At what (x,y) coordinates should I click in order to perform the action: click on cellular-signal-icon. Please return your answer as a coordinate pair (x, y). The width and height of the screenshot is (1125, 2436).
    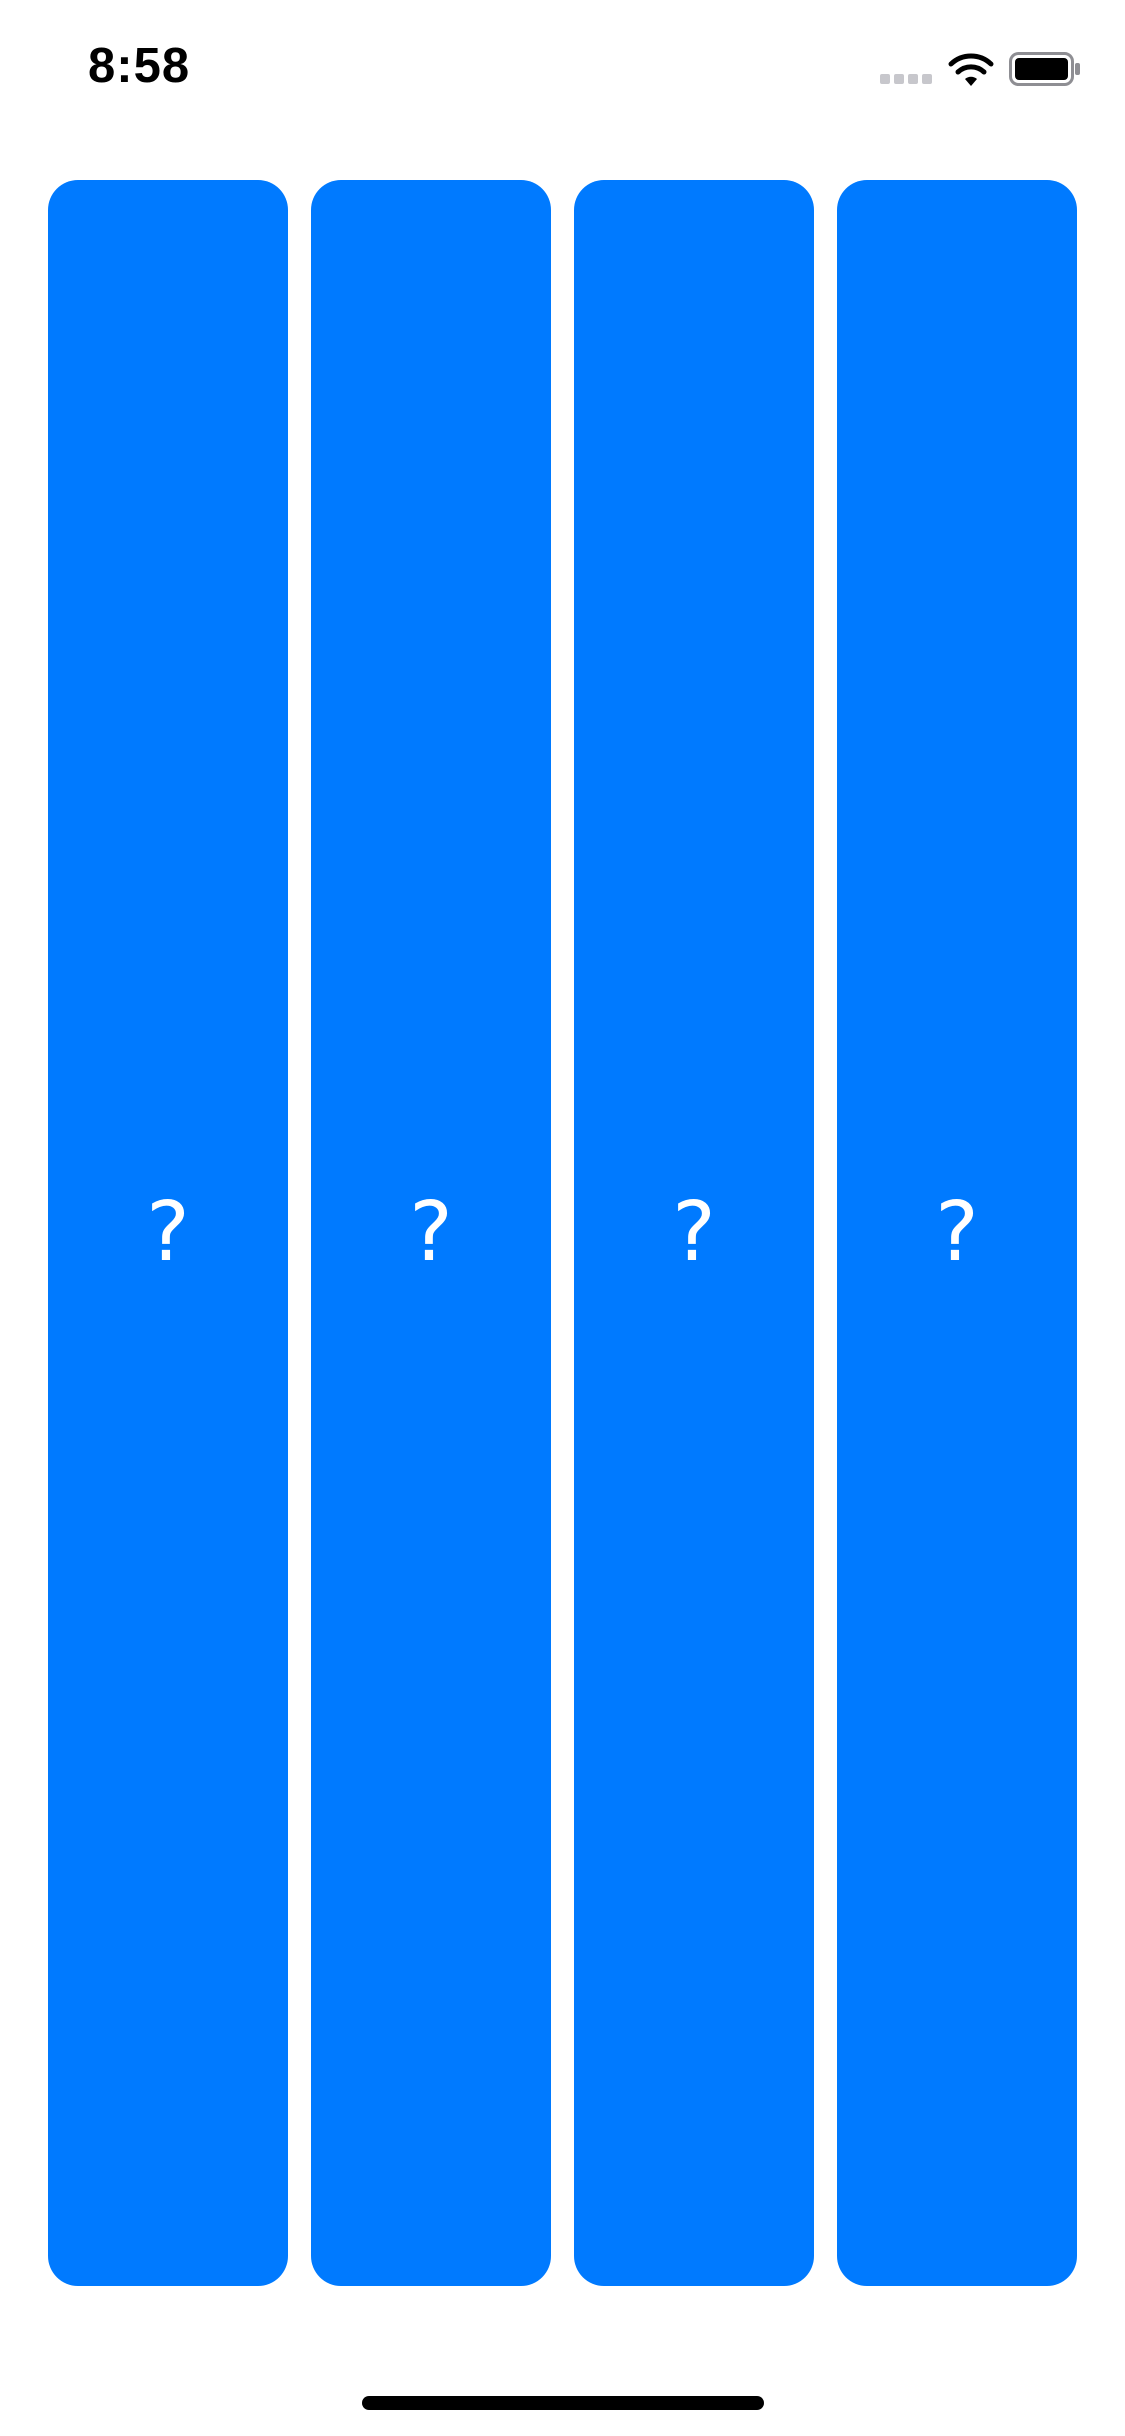
    Looking at the image, I should click on (908, 80).